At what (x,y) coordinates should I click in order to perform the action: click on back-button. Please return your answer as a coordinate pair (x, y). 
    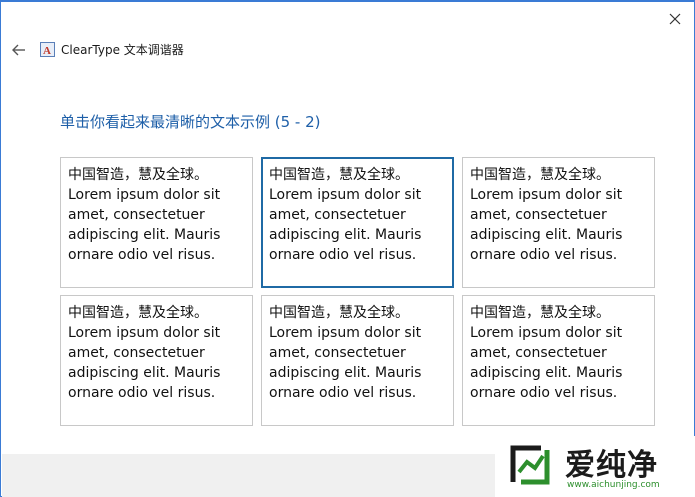
    Looking at the image, I should click on (19, 50).